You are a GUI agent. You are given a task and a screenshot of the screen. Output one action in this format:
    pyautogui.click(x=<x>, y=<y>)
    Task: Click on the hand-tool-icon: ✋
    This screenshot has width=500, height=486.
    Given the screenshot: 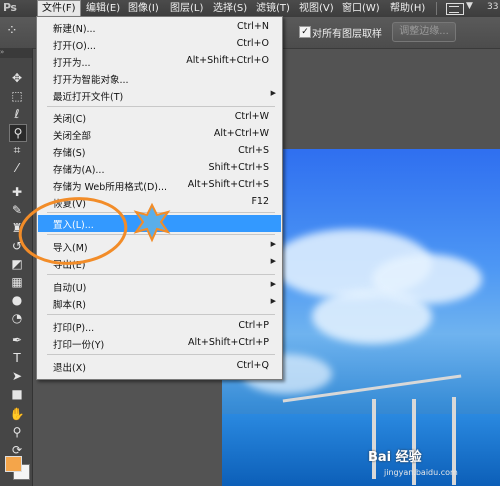 What is the action you would take?
    pyautogui.click(x=17, y=414)
    